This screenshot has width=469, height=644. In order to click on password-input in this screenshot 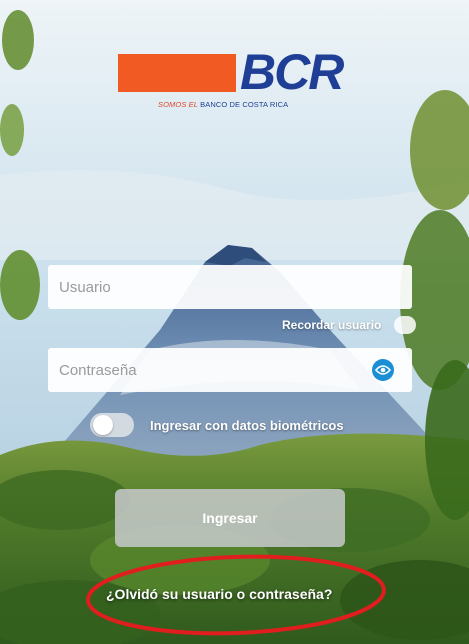, I will do `click(230, 370)`.